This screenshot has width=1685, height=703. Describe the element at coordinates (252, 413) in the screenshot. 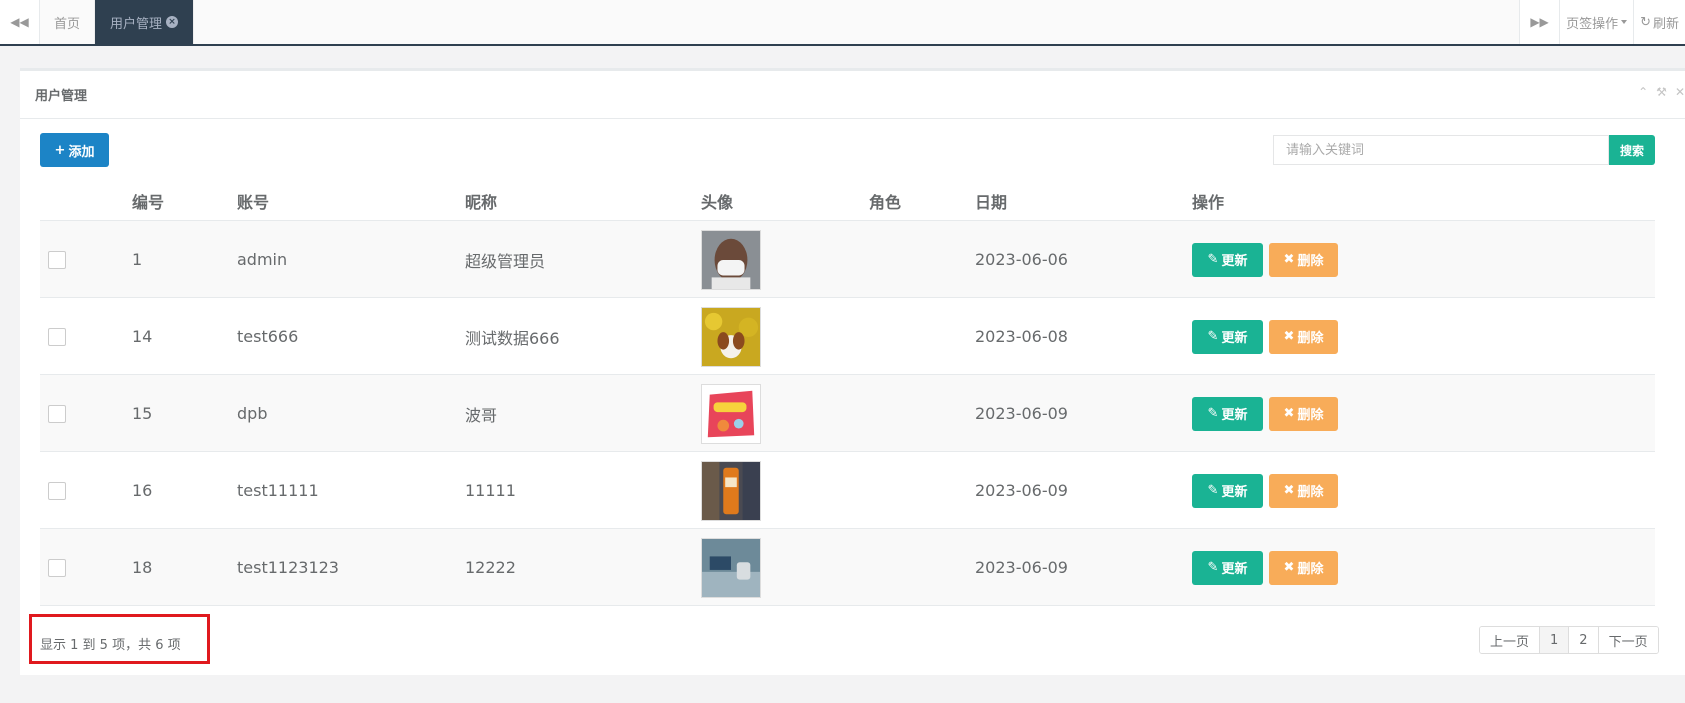

I see `cell-account: dpb` at that location.